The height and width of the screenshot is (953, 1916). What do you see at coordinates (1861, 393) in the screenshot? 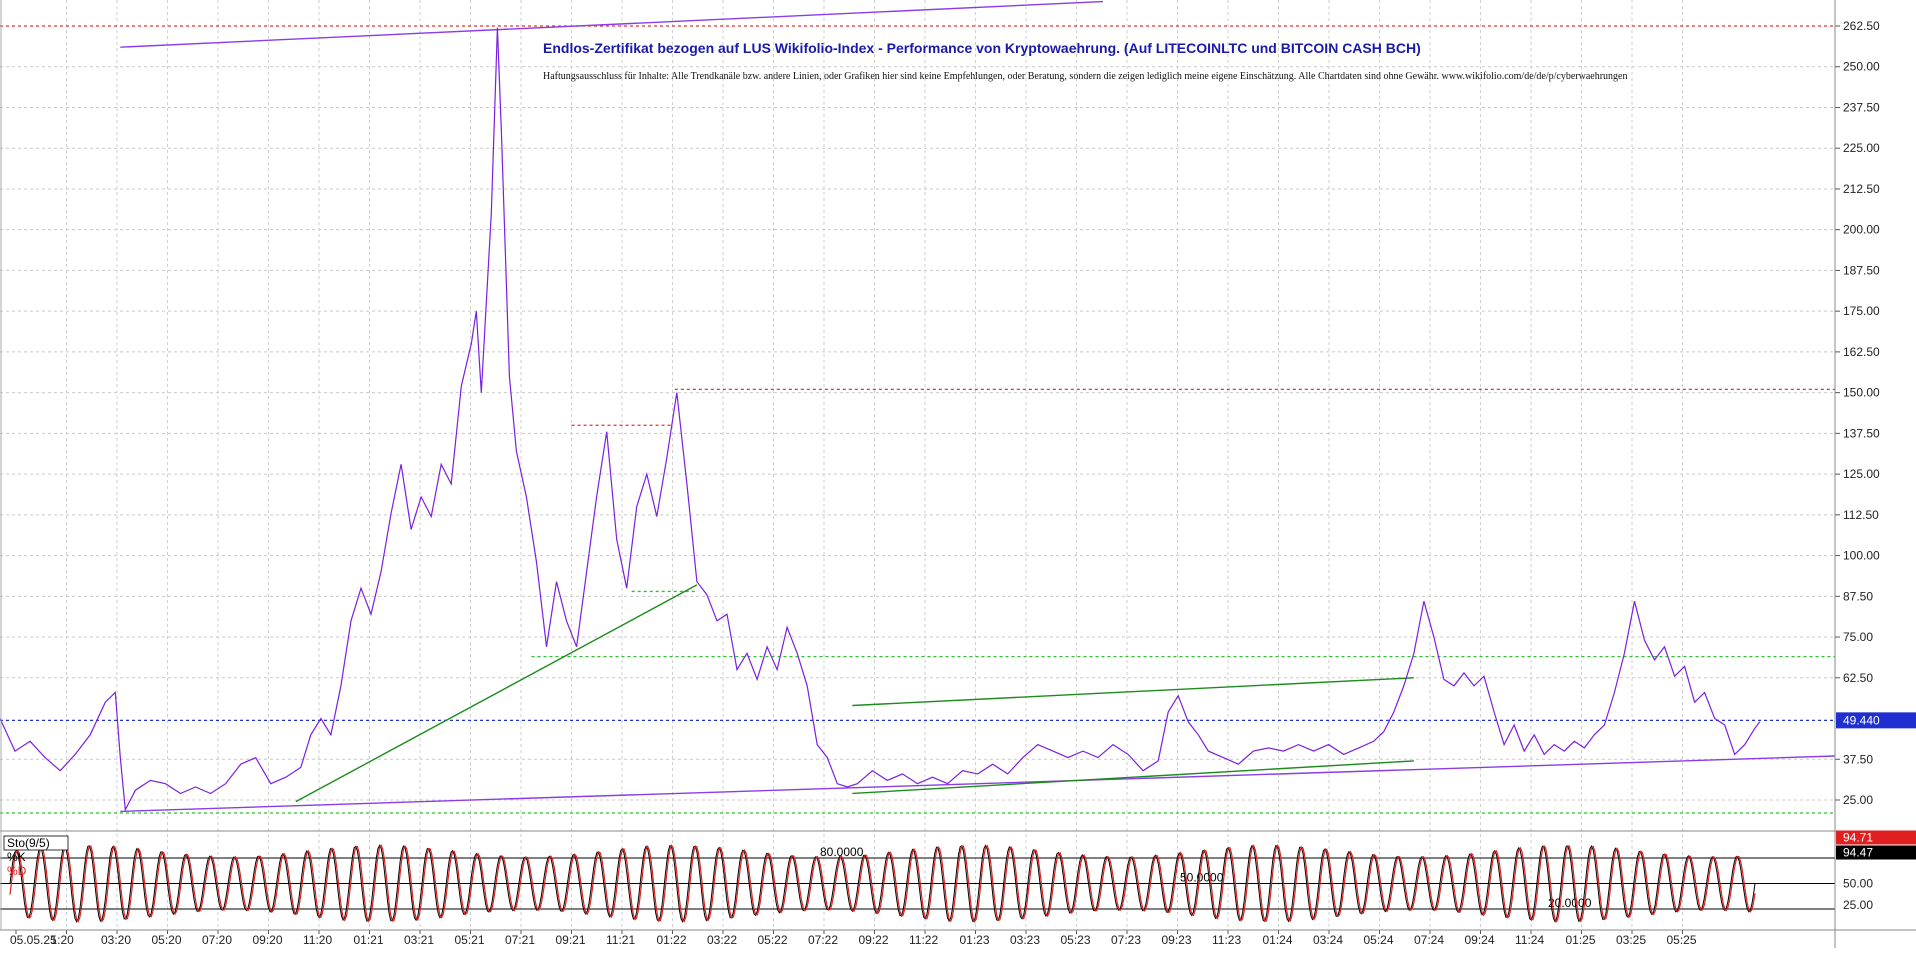
I see `y-tick-label: 150.00` at bounding box center [1861, 393].